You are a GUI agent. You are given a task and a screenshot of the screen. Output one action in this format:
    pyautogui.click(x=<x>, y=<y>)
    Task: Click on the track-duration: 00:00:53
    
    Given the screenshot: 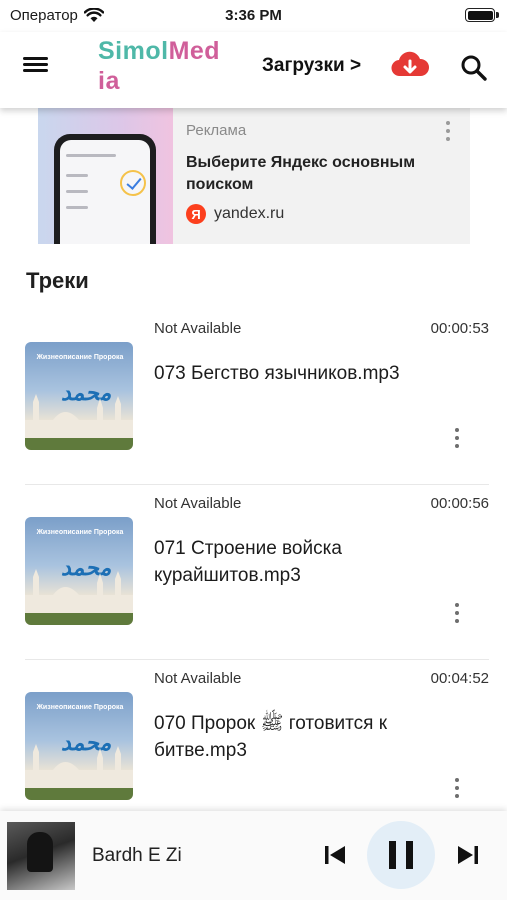 What is the action you would take?
    pyautogui.click(x=459, y=328)
    